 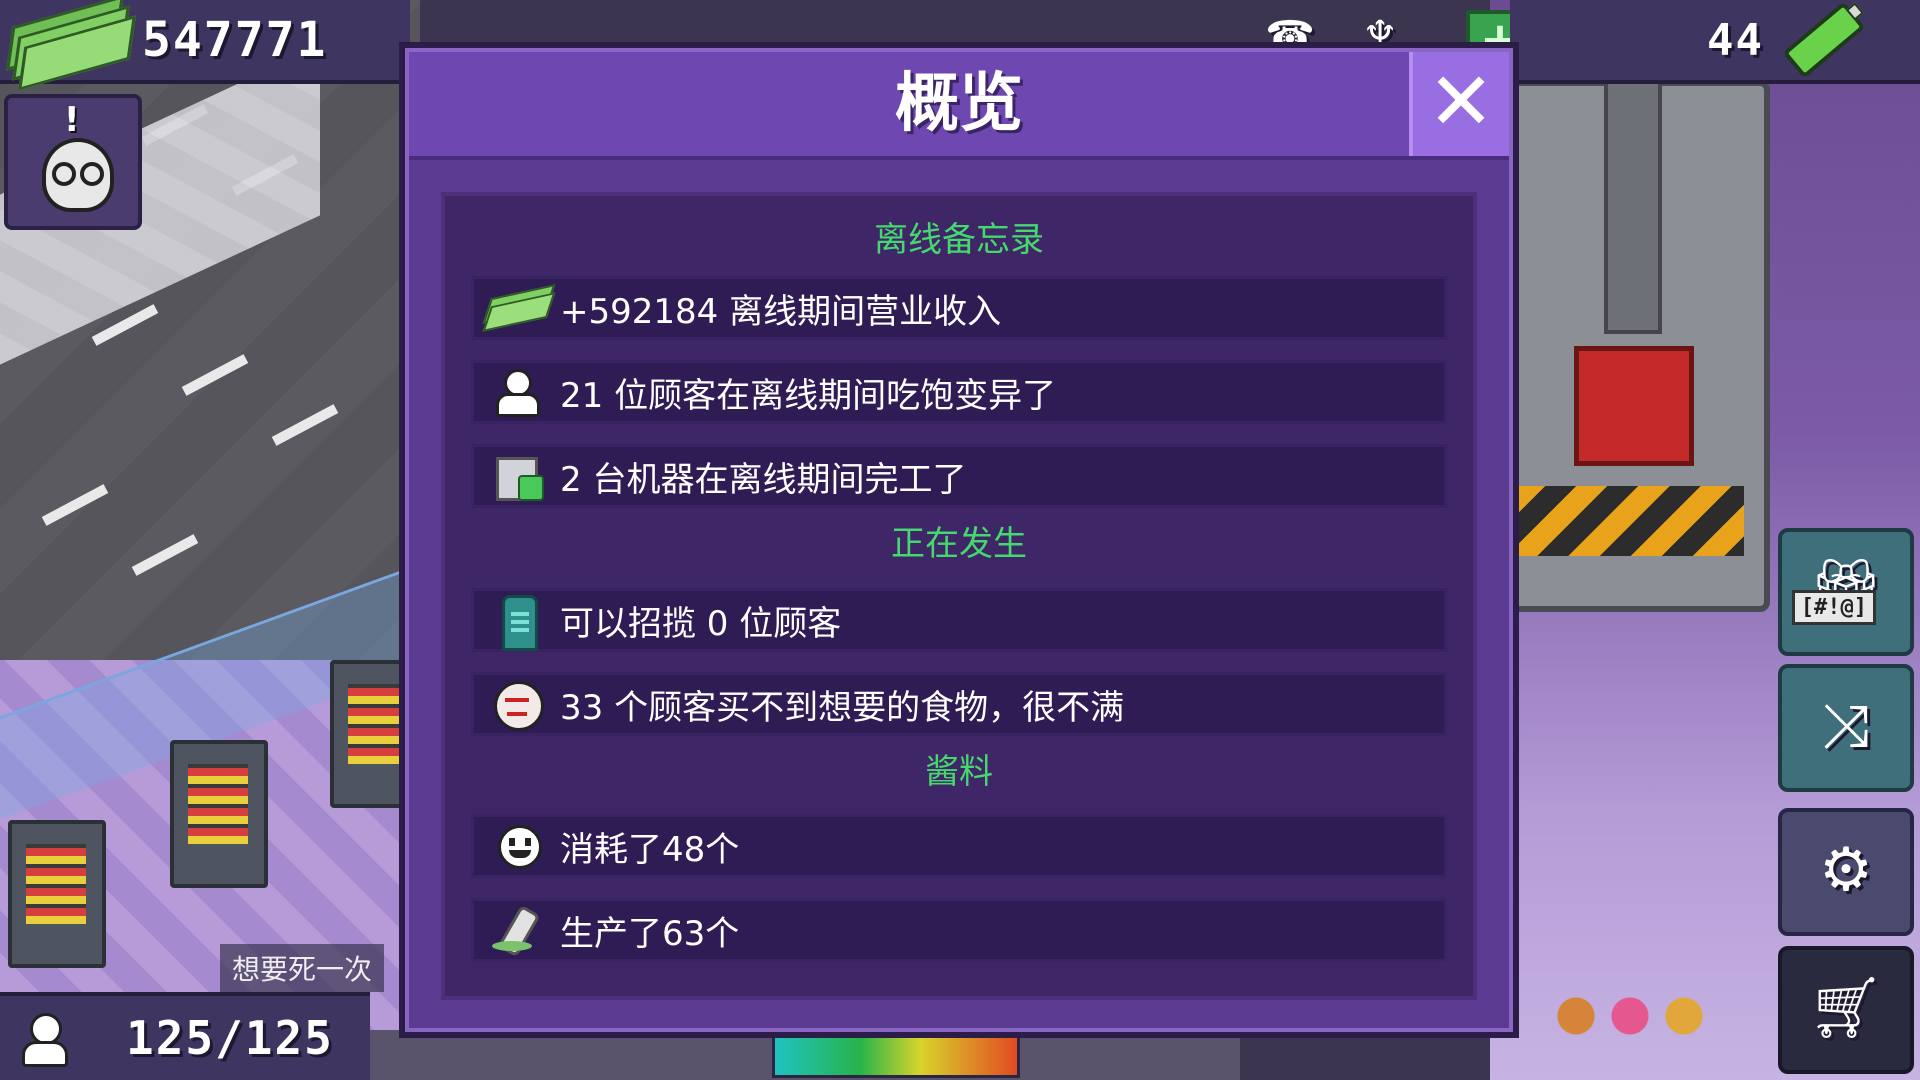 What do you see at coordinates (650, 849) in the screenshot?
I see `list-item-text: 消耗了48个` at bounding box center [650, 849].